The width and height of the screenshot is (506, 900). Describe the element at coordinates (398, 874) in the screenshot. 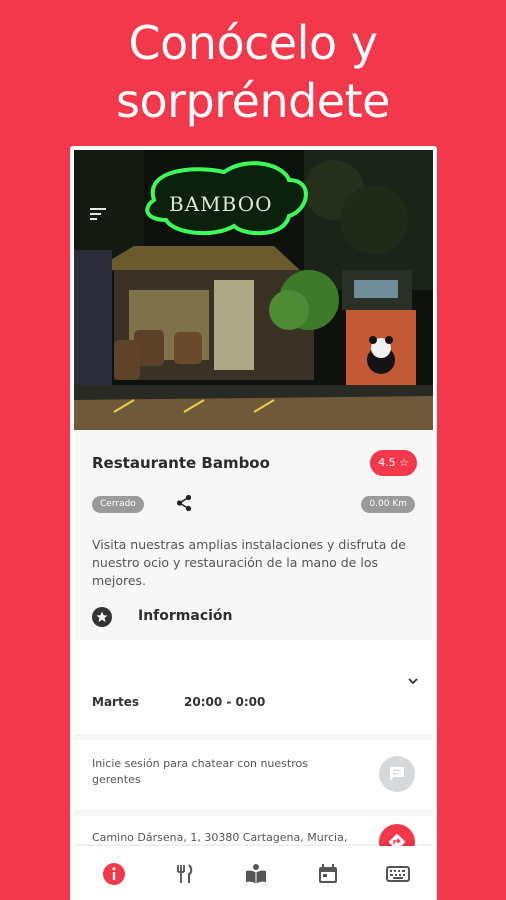

I see `keyboard-icon` at that location.